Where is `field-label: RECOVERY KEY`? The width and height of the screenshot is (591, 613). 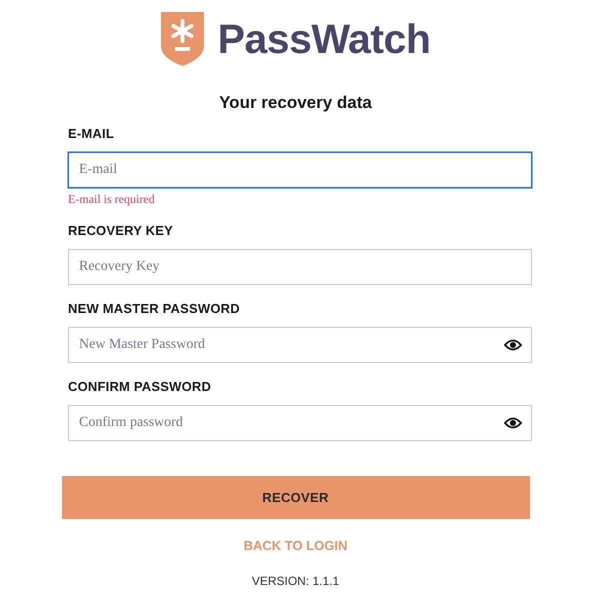
field-label: RECOVERY KEY is located at coordinates (121, 231).